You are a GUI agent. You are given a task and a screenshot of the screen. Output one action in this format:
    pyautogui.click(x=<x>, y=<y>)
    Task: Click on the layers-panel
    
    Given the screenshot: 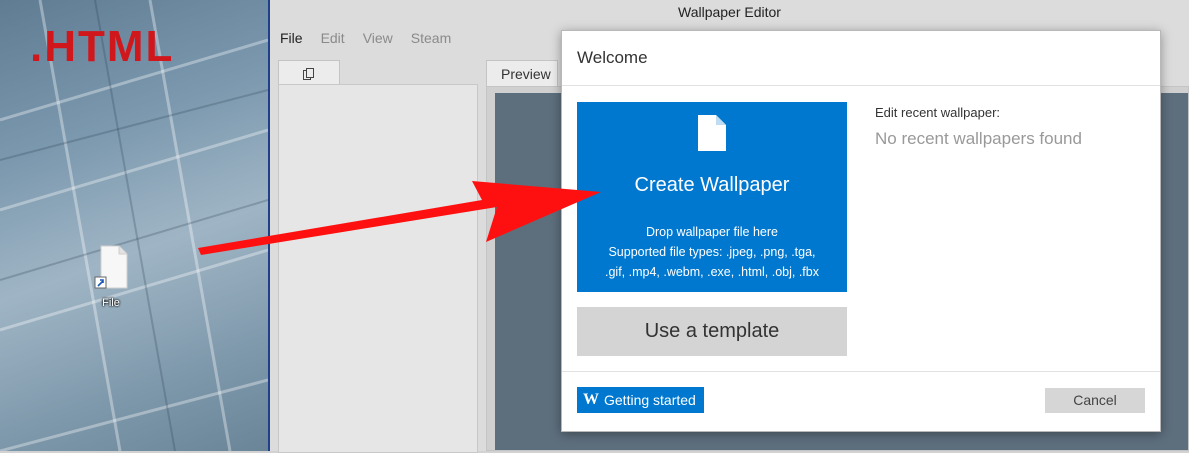 What is the action you would take?
    pyautogui.click(x=378, y=268)
    